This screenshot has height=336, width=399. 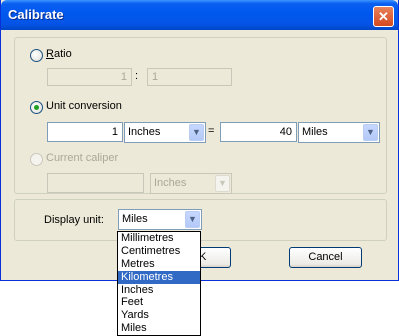 What do you see at coordinates (36, 14) in the screenshot?
I see `window-title: Calibrate` at bounding box center [36, 14].